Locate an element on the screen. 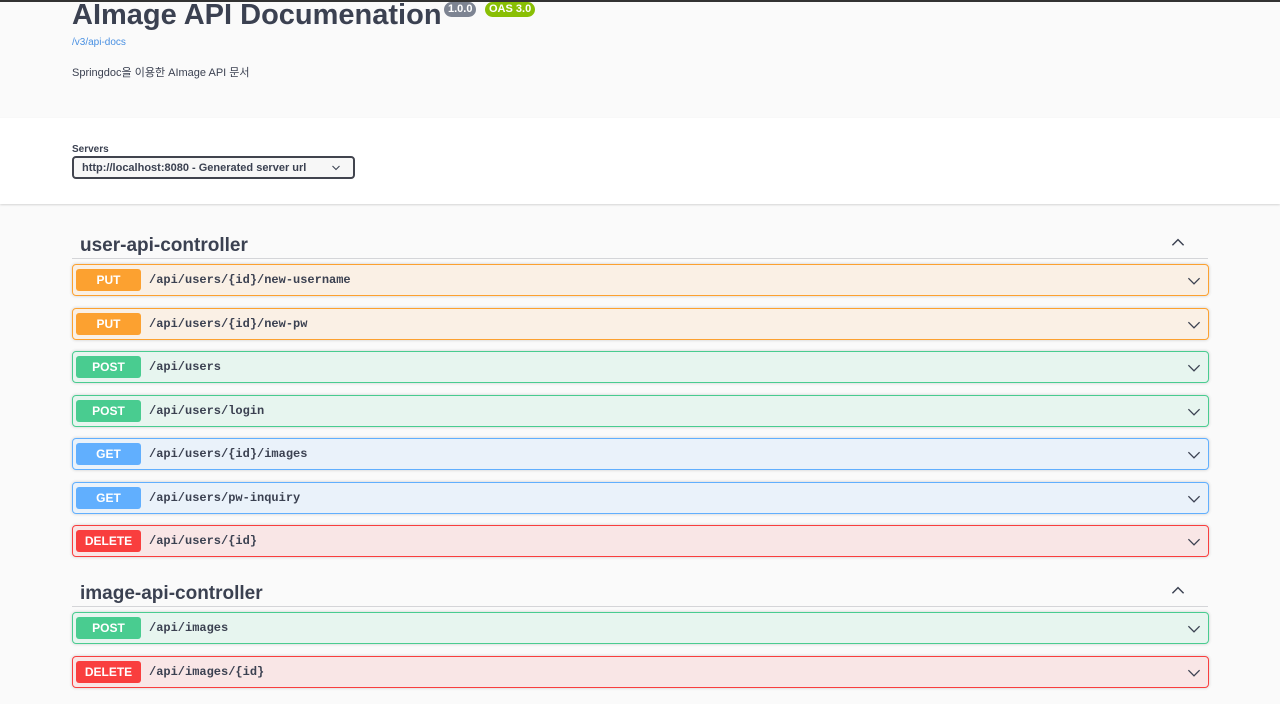 This screenshot has height=704, width=1280. tag-name: user-api-controller is located at coordinates (164, 245).